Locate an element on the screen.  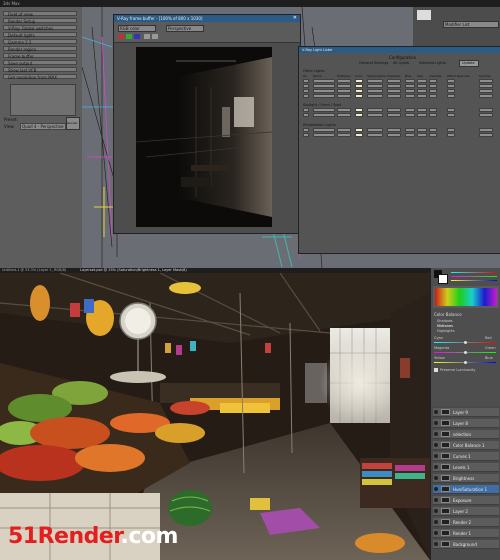
background-color-icon is located at coordinates (443, 279).